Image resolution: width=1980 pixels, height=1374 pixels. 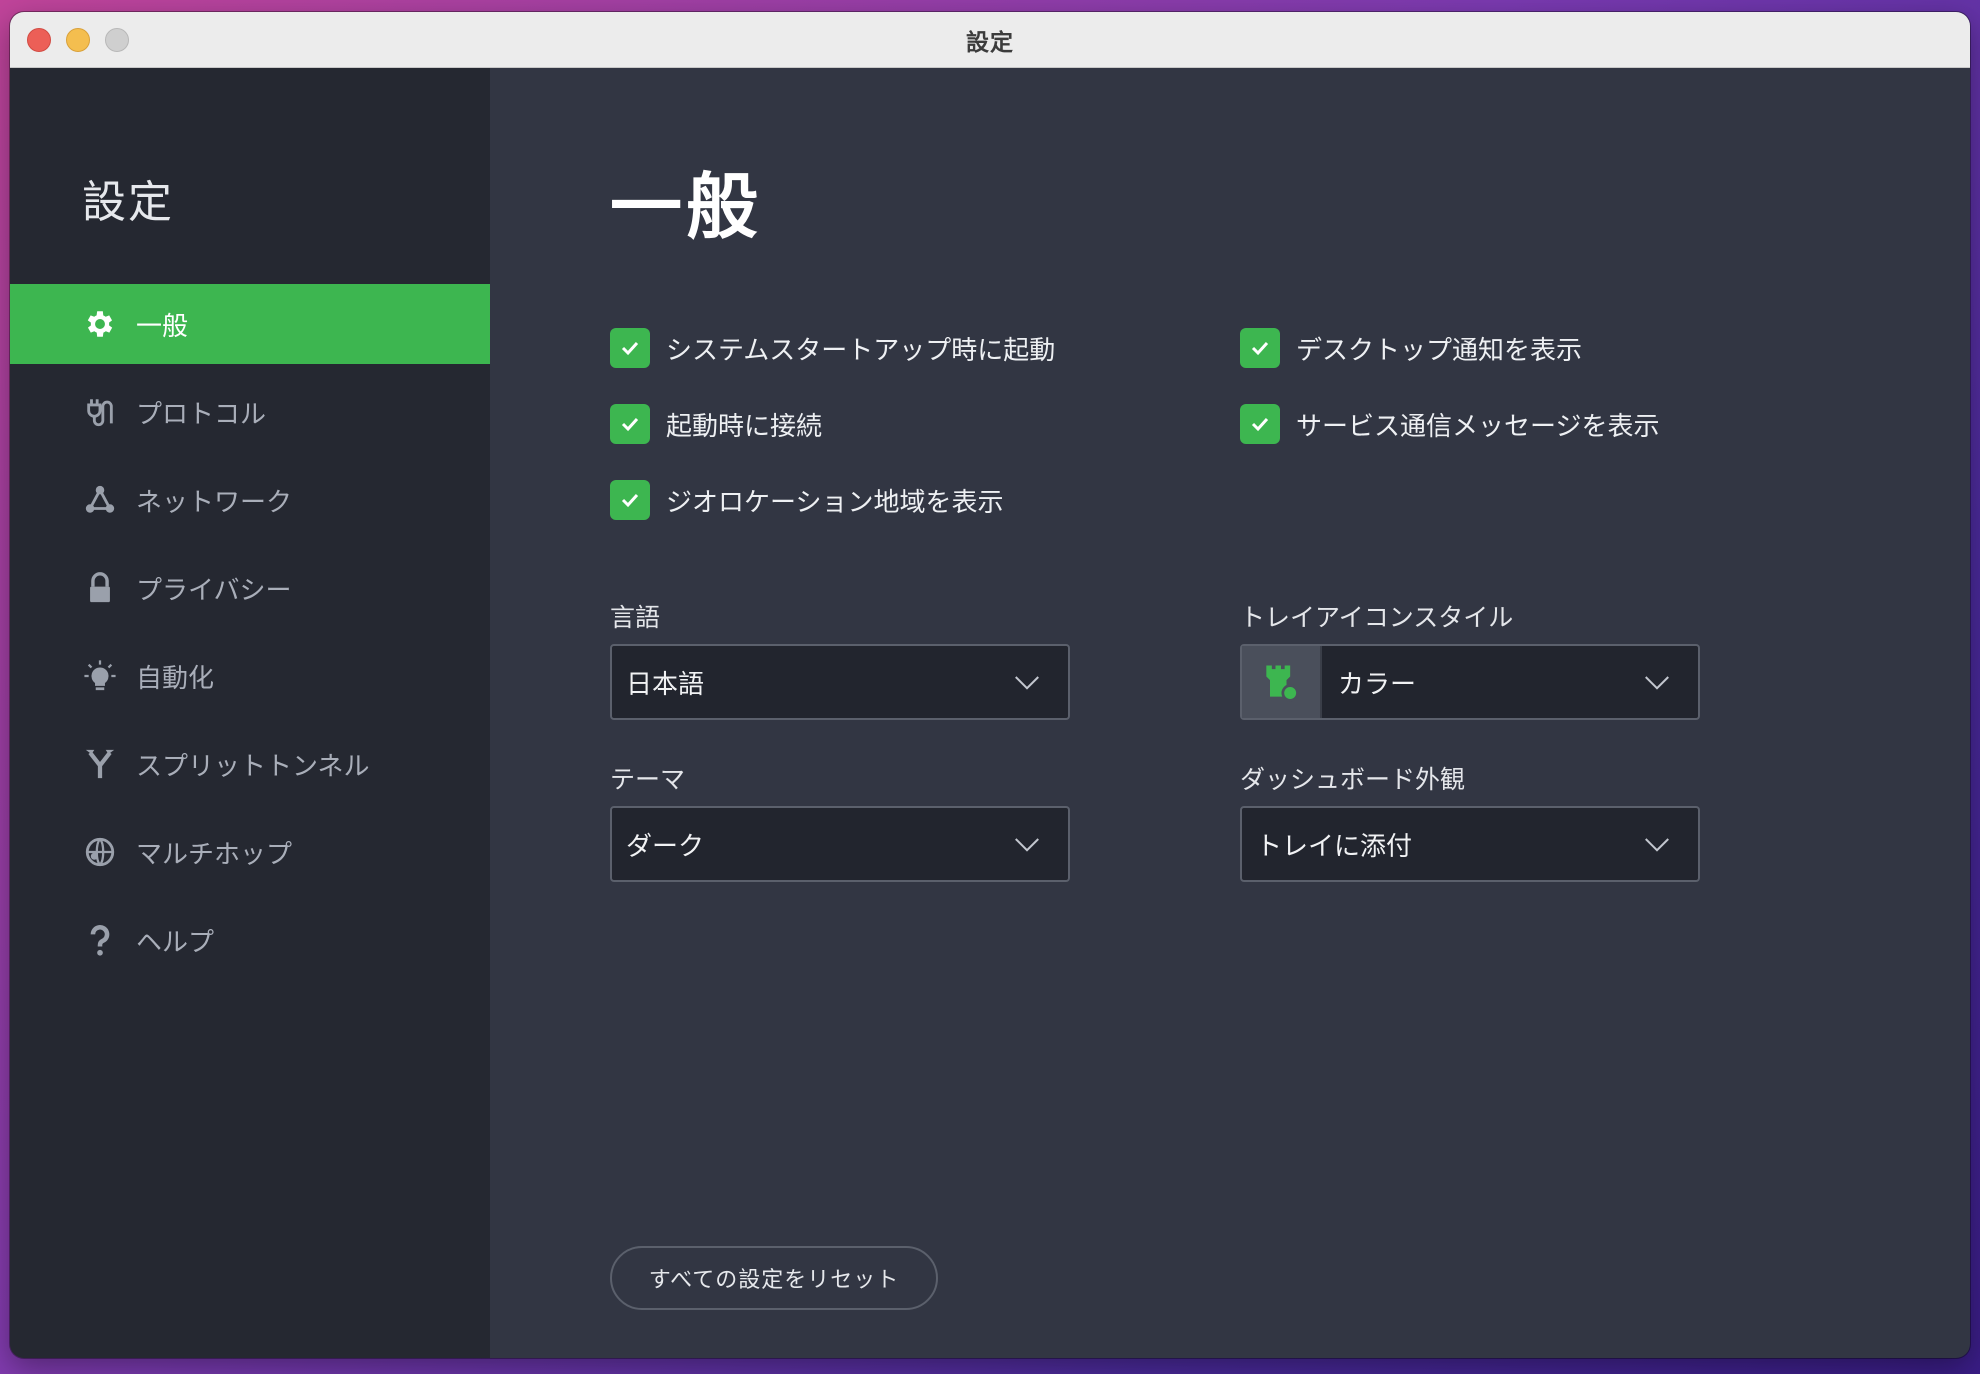 What do you see at coordinates (117, 40) in the screenshot?
I see `zoom-window-button` at bounding box center [117, 40].